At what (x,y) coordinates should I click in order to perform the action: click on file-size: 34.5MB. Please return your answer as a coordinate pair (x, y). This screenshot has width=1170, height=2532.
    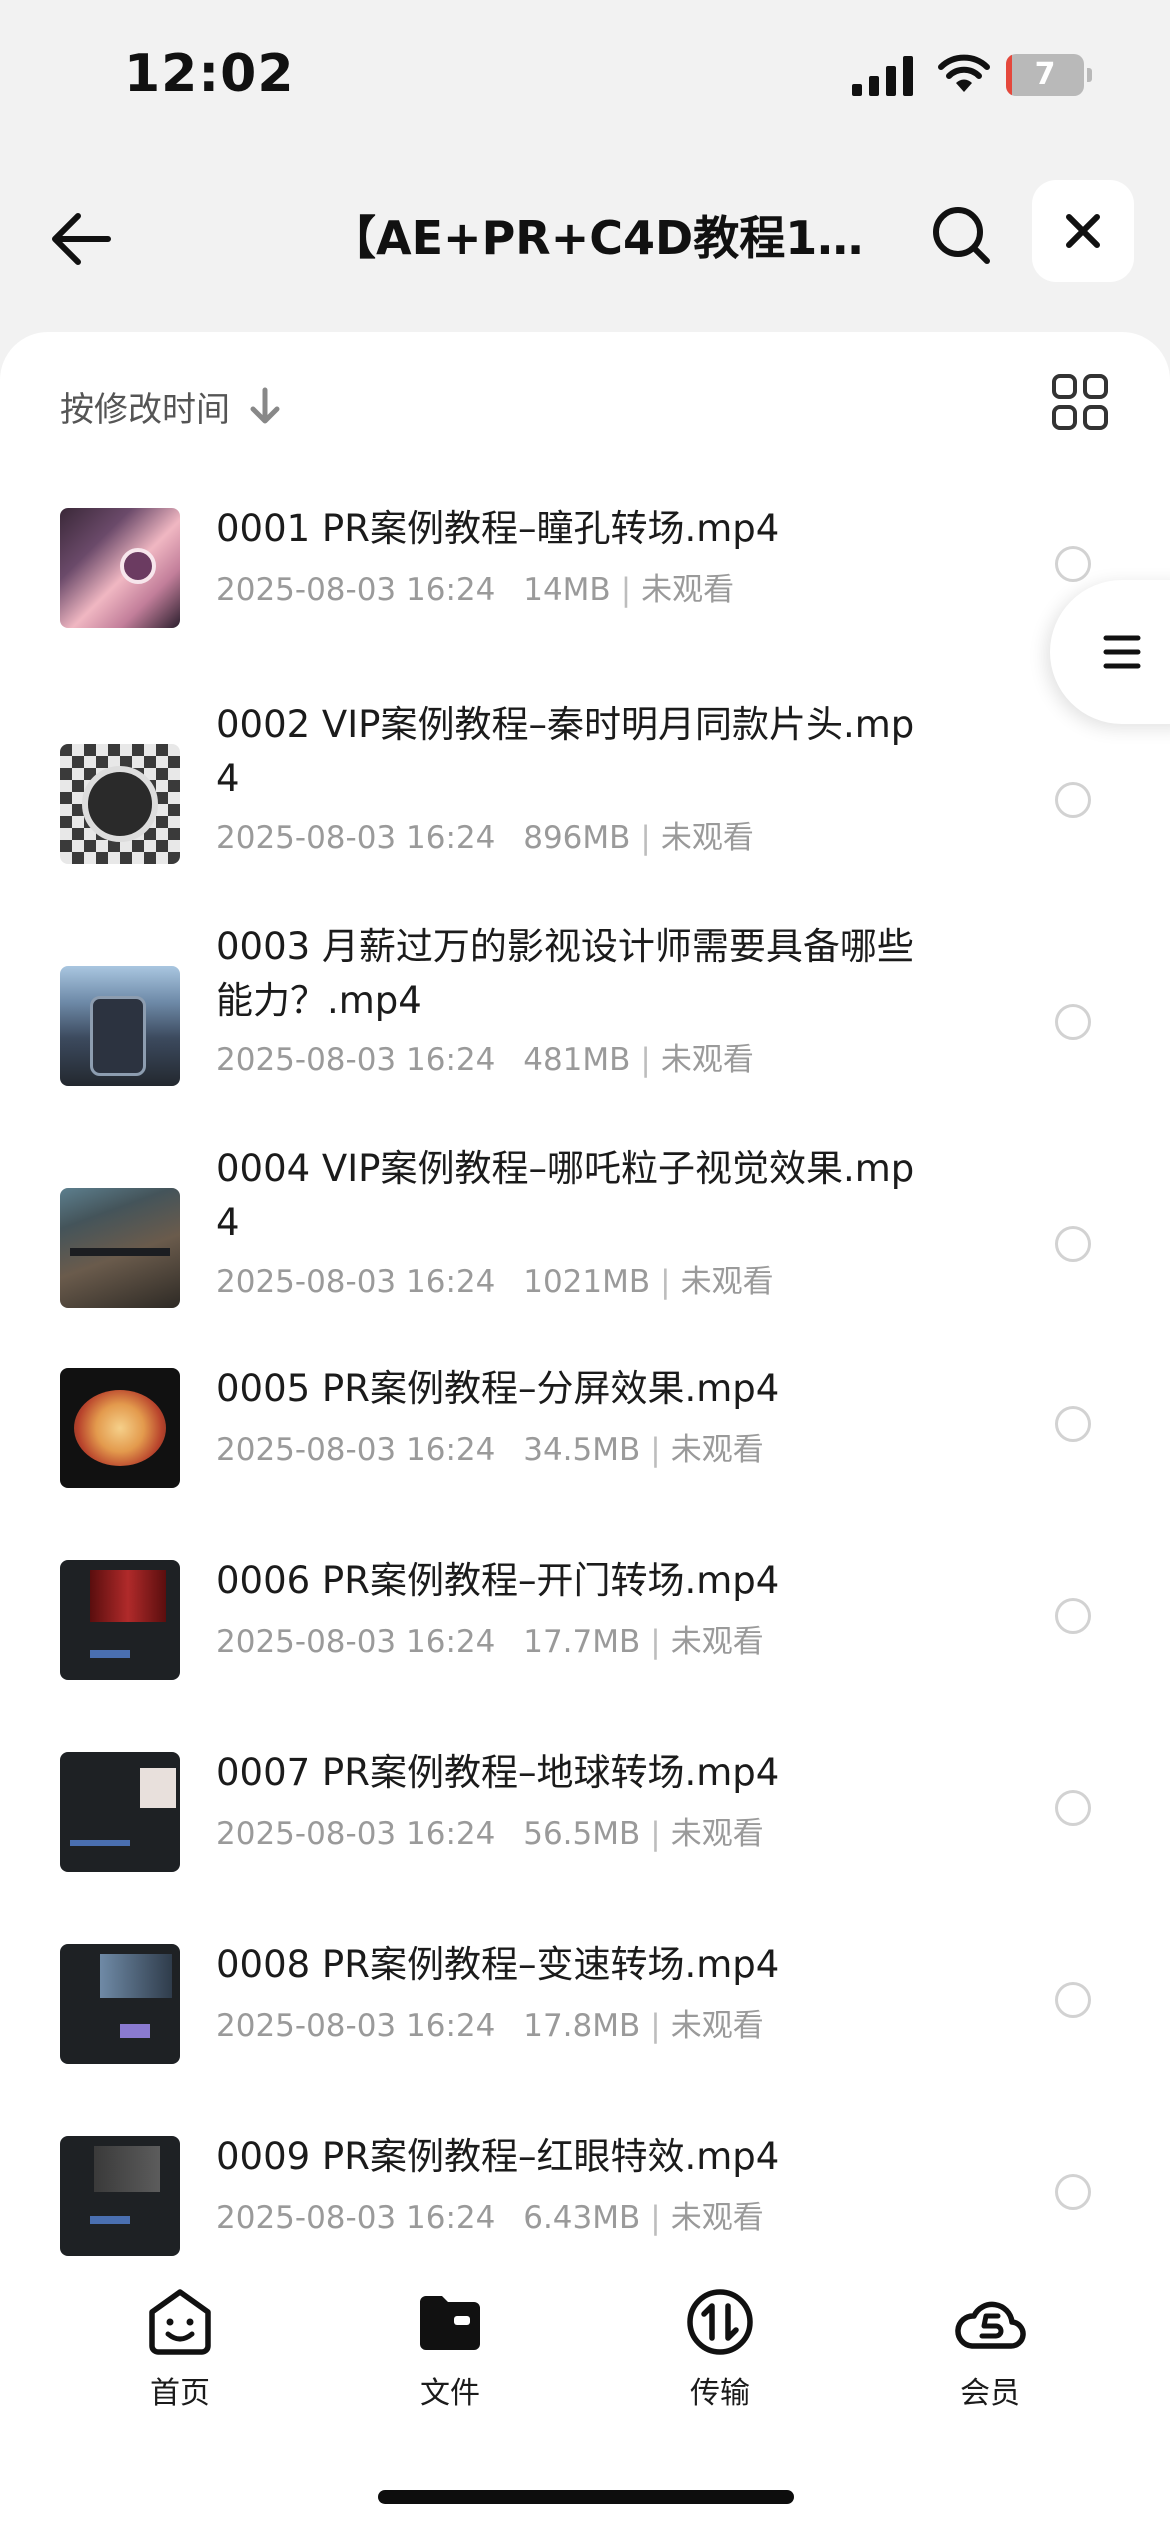
    Looking at the image, I should click on (582, 1450).